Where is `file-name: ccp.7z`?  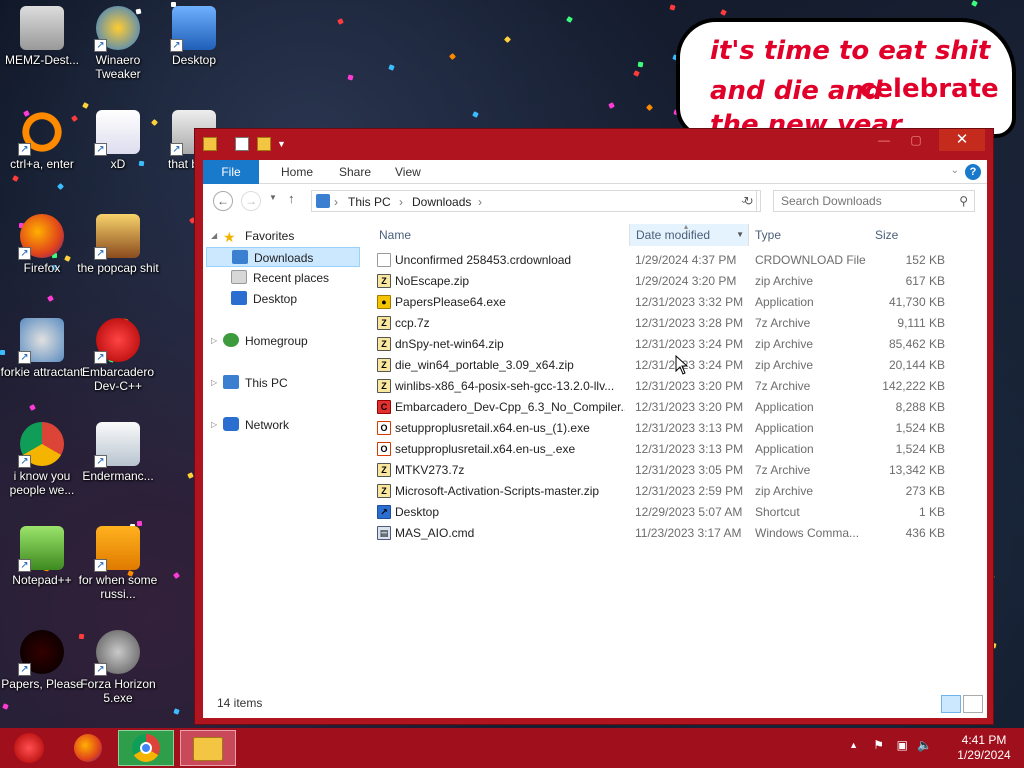 file-name: ccp.7z is located at coordinates (412, 323).